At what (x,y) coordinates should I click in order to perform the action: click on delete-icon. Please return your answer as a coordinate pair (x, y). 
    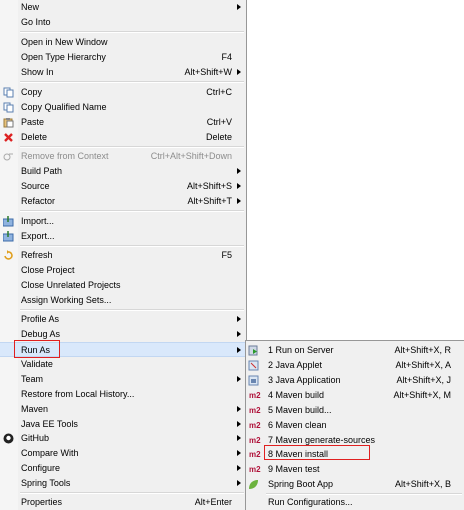
    Looking at the image, I should click on (8, 137).